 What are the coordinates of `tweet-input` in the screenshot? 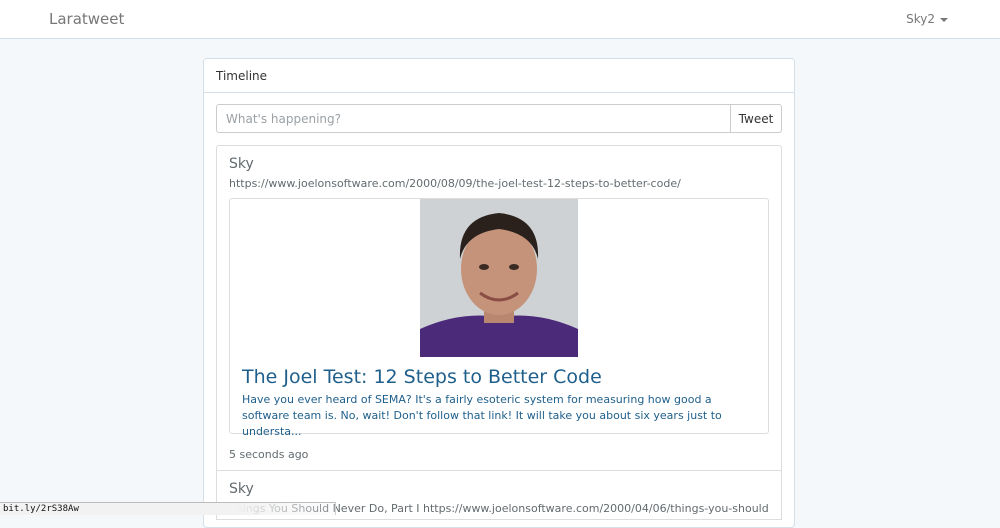 It's located at (473, 118).